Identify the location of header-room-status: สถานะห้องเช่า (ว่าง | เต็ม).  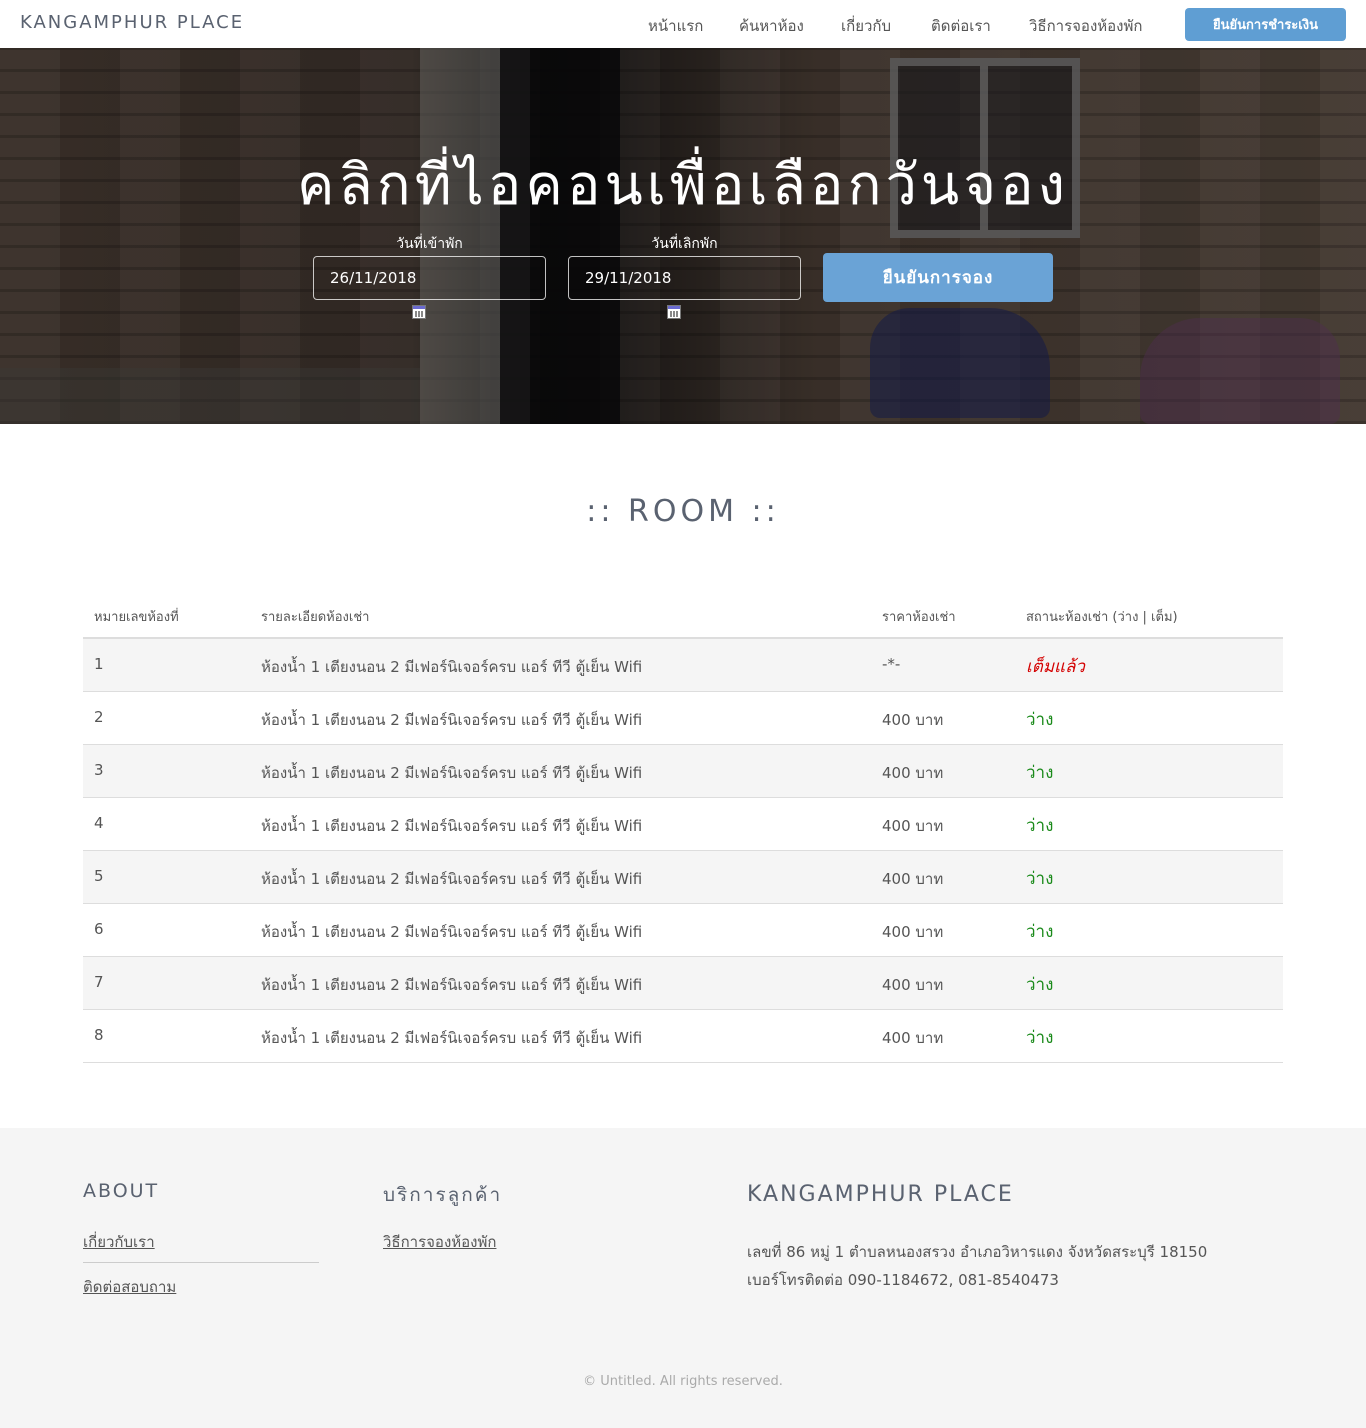
(1102, 617).